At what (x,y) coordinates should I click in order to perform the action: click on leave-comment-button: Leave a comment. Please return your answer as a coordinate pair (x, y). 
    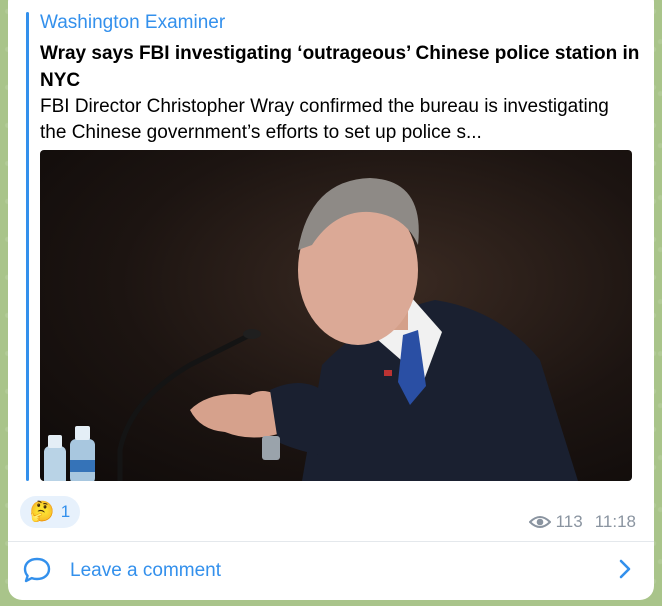
    Looking at the image, I should click on (331, 570).